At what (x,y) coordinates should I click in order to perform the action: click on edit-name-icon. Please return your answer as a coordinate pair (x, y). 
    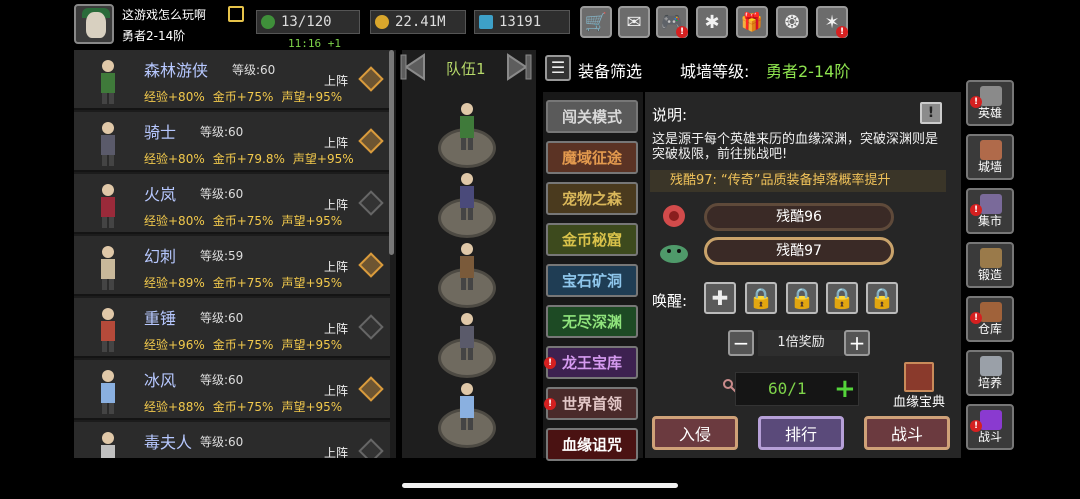
    Looking at the image, I should click on (236, 14).